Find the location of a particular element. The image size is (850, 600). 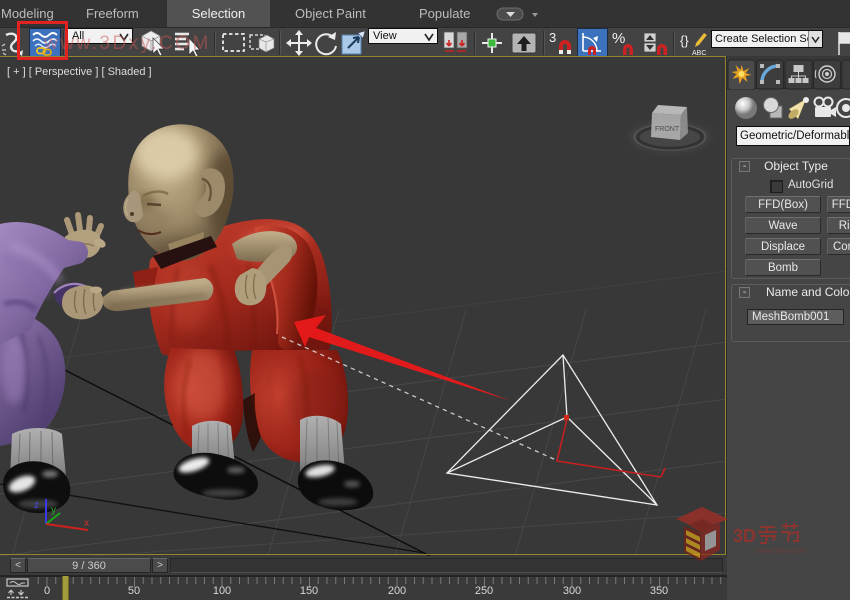

svg-text: FRONT is located at coordinates (667, 129).